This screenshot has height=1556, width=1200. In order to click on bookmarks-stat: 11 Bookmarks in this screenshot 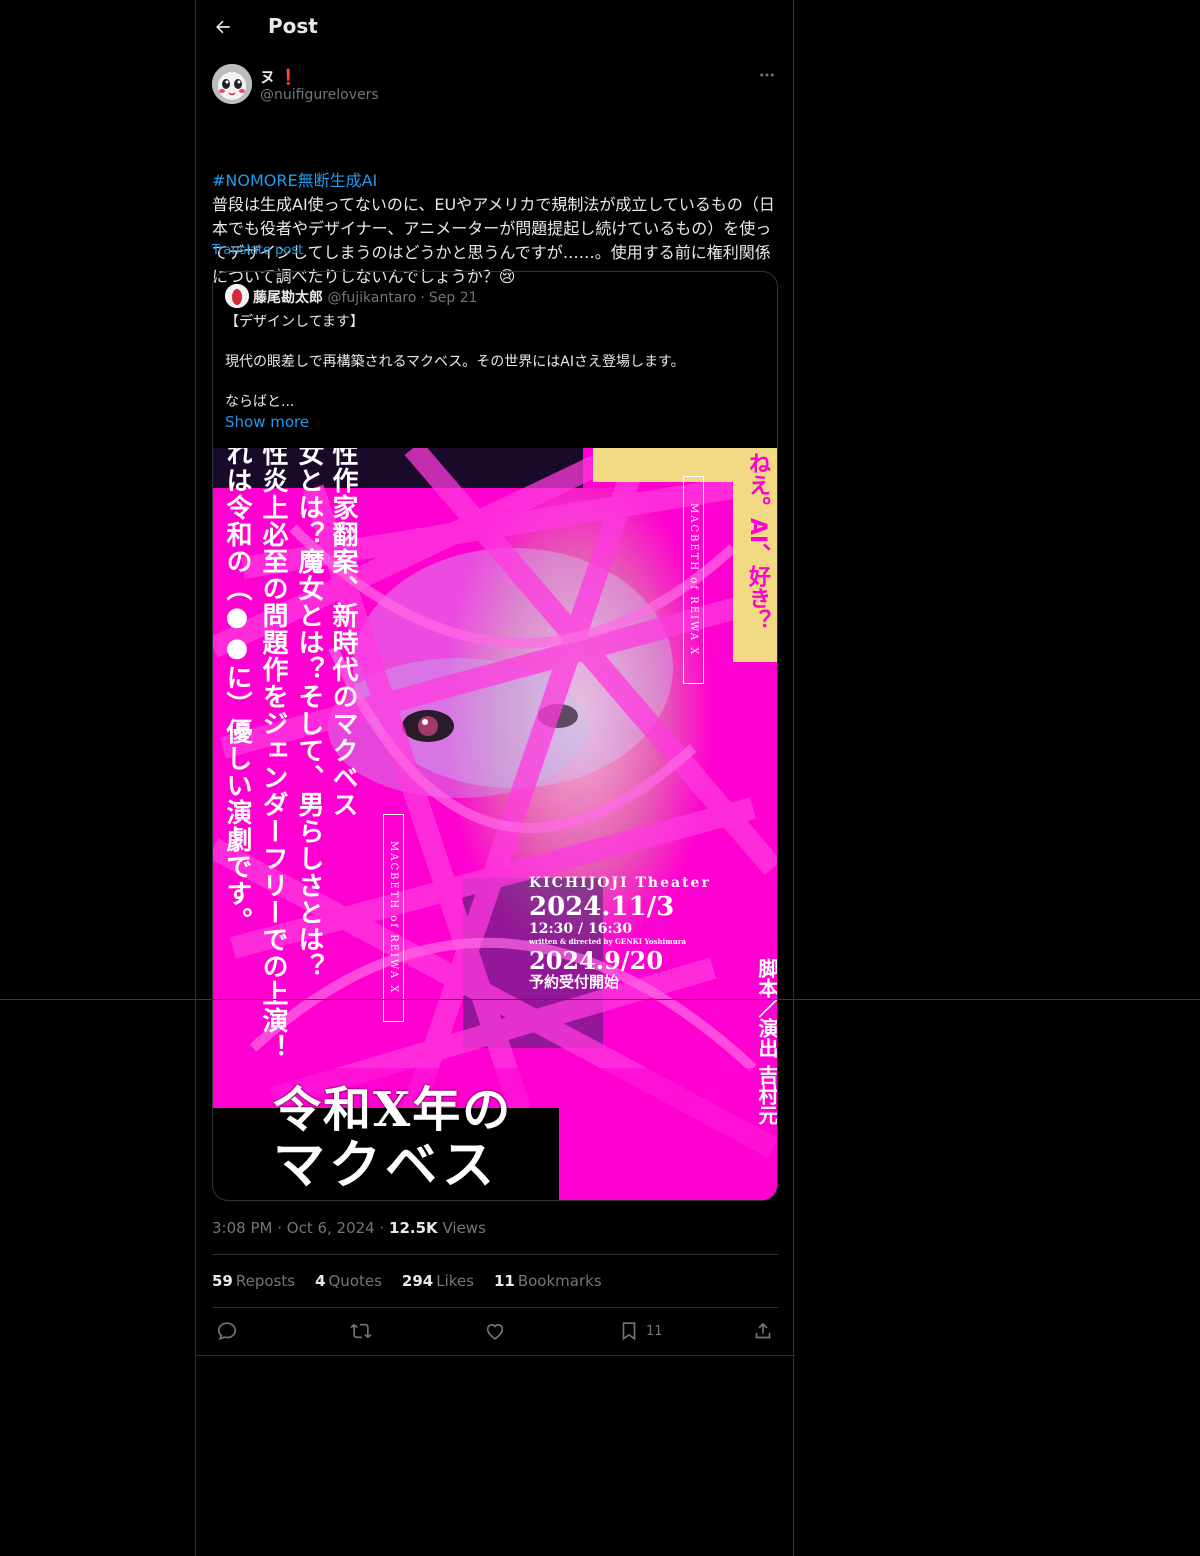, I will do `click(548, 1281)`.